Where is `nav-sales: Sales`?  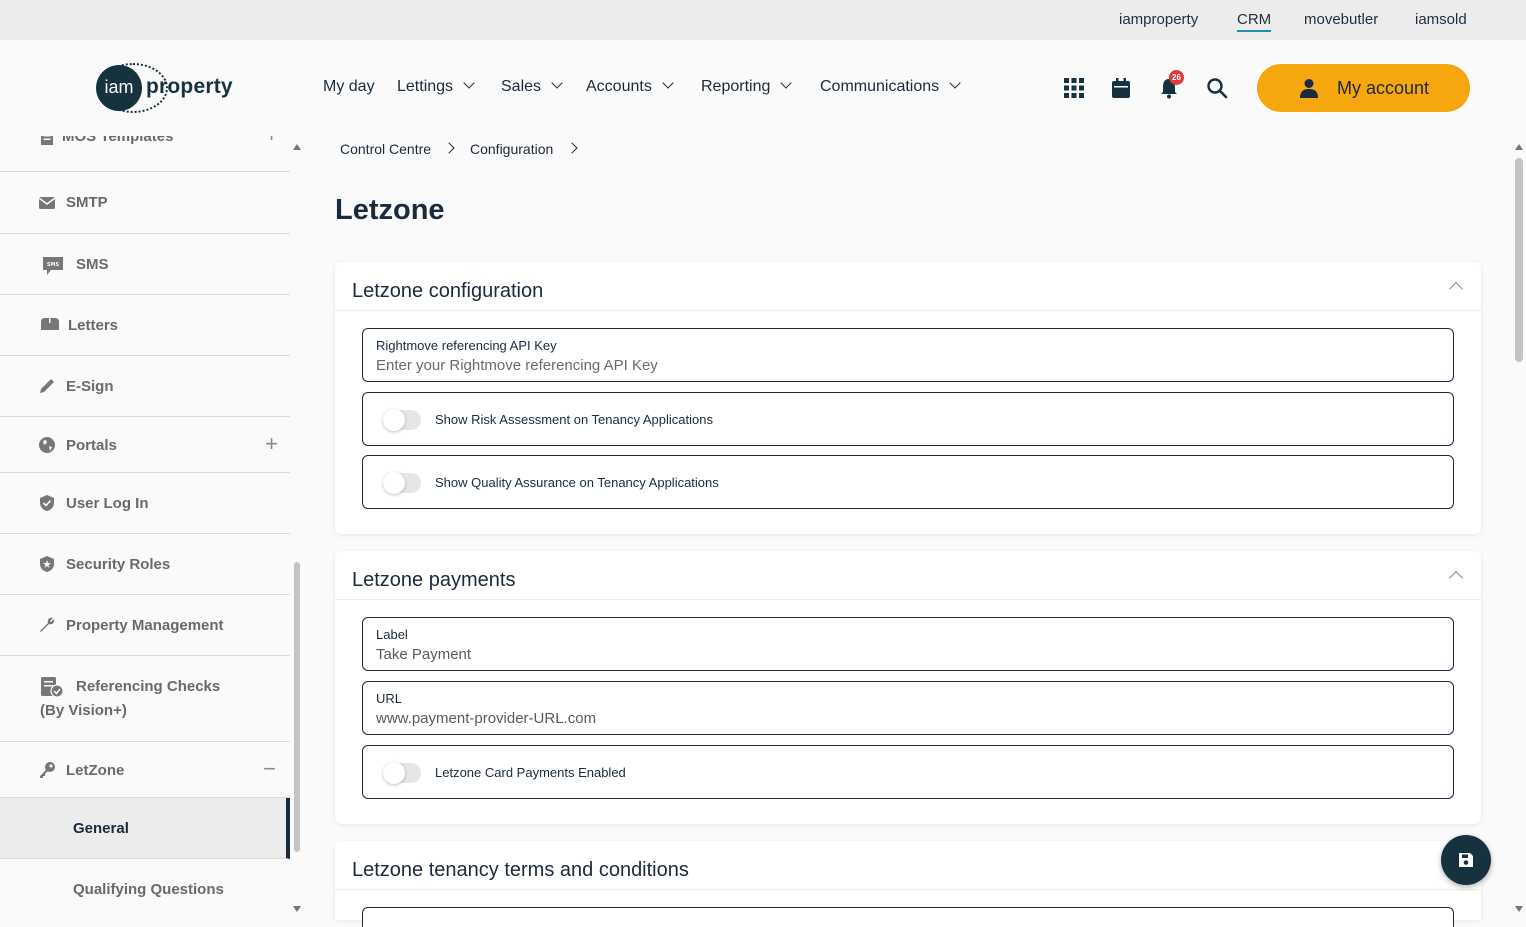
nav-sales: Sales is located at coordinates (532, 86).